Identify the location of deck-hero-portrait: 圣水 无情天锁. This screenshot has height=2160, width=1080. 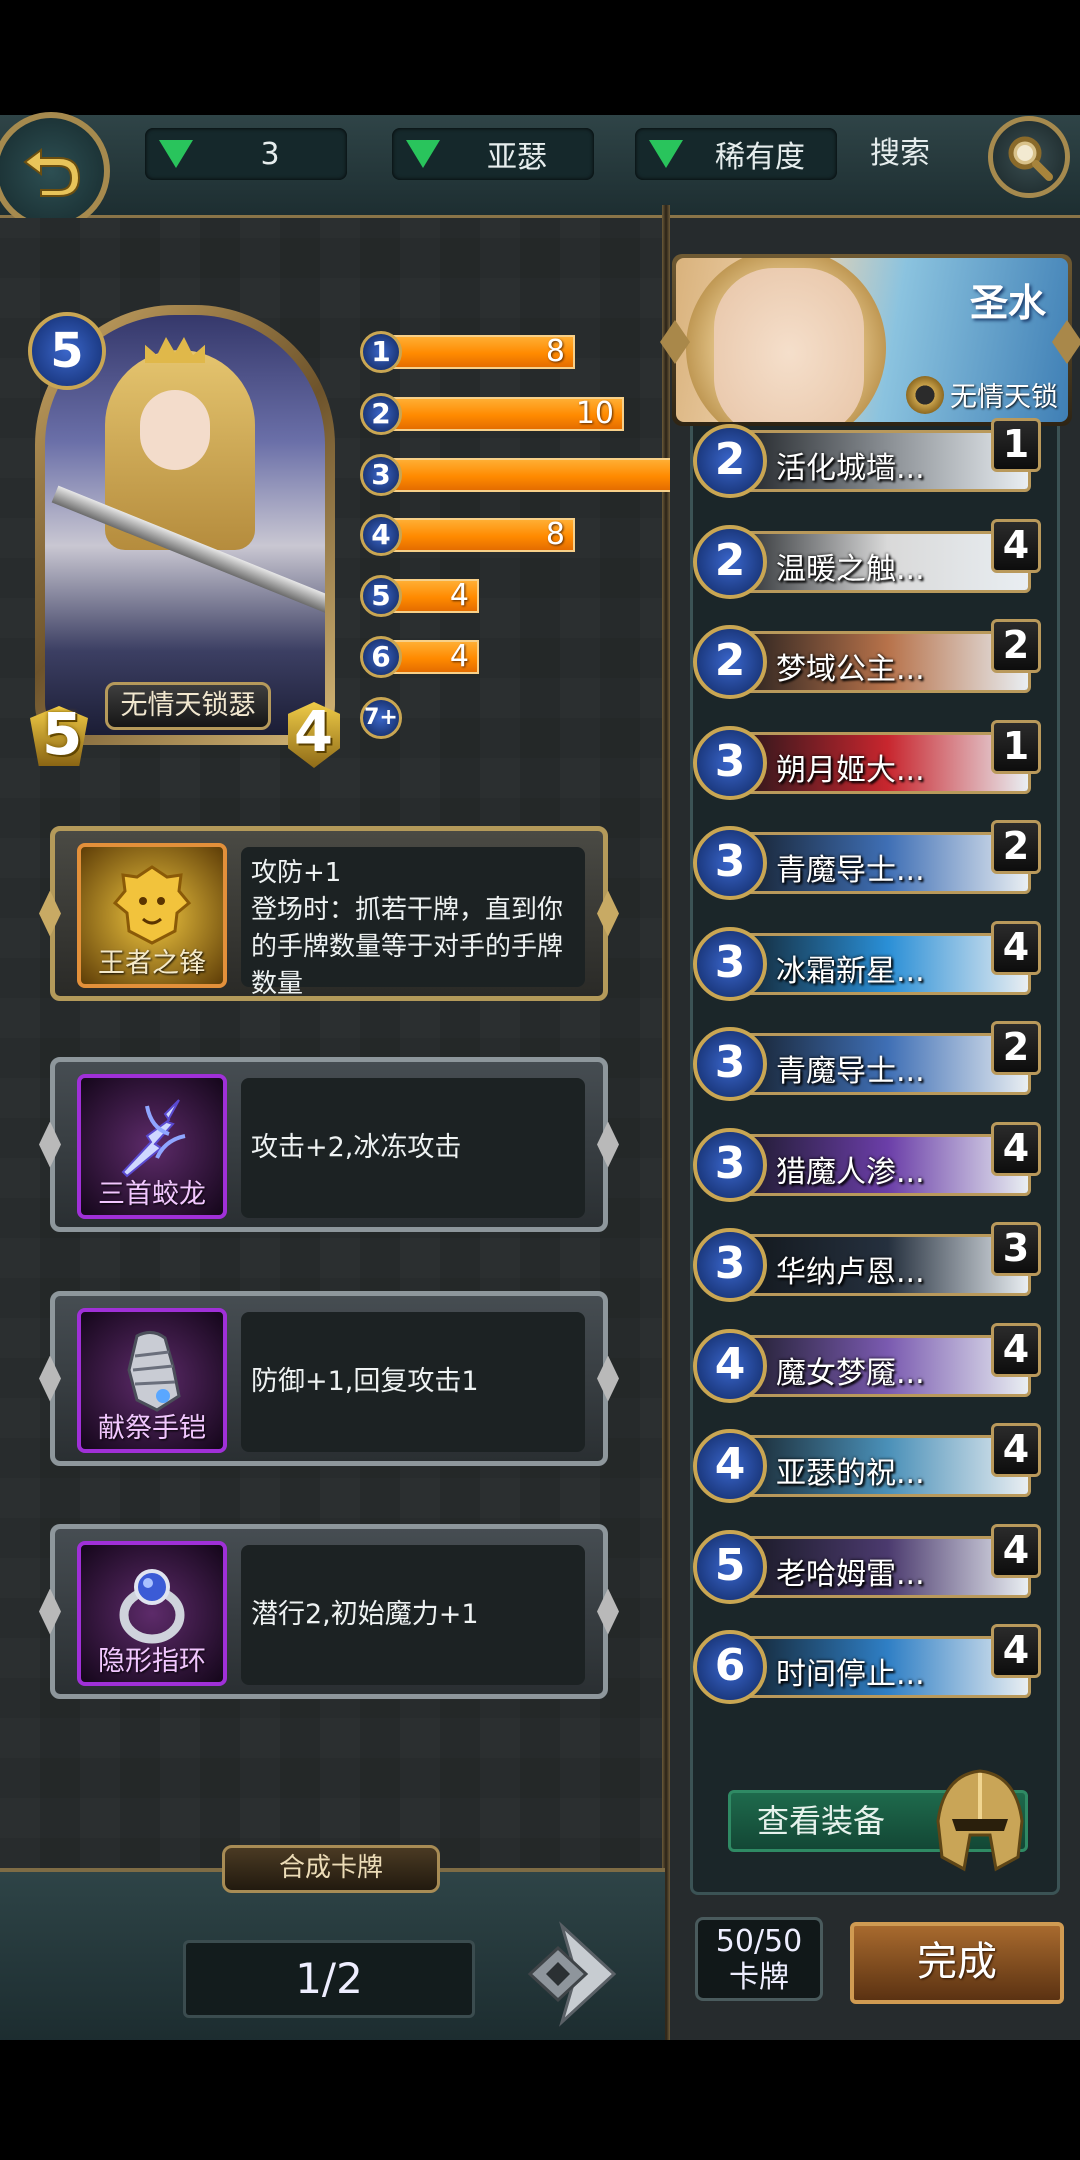
(872, 340).